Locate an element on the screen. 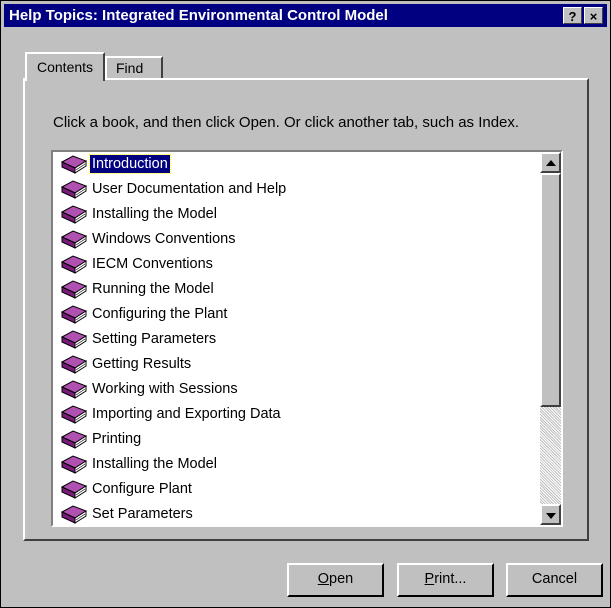 Image resolution: width=611 pixels, height=608 pixels. open-mnemonic: O is located at coordinates (323, 579).